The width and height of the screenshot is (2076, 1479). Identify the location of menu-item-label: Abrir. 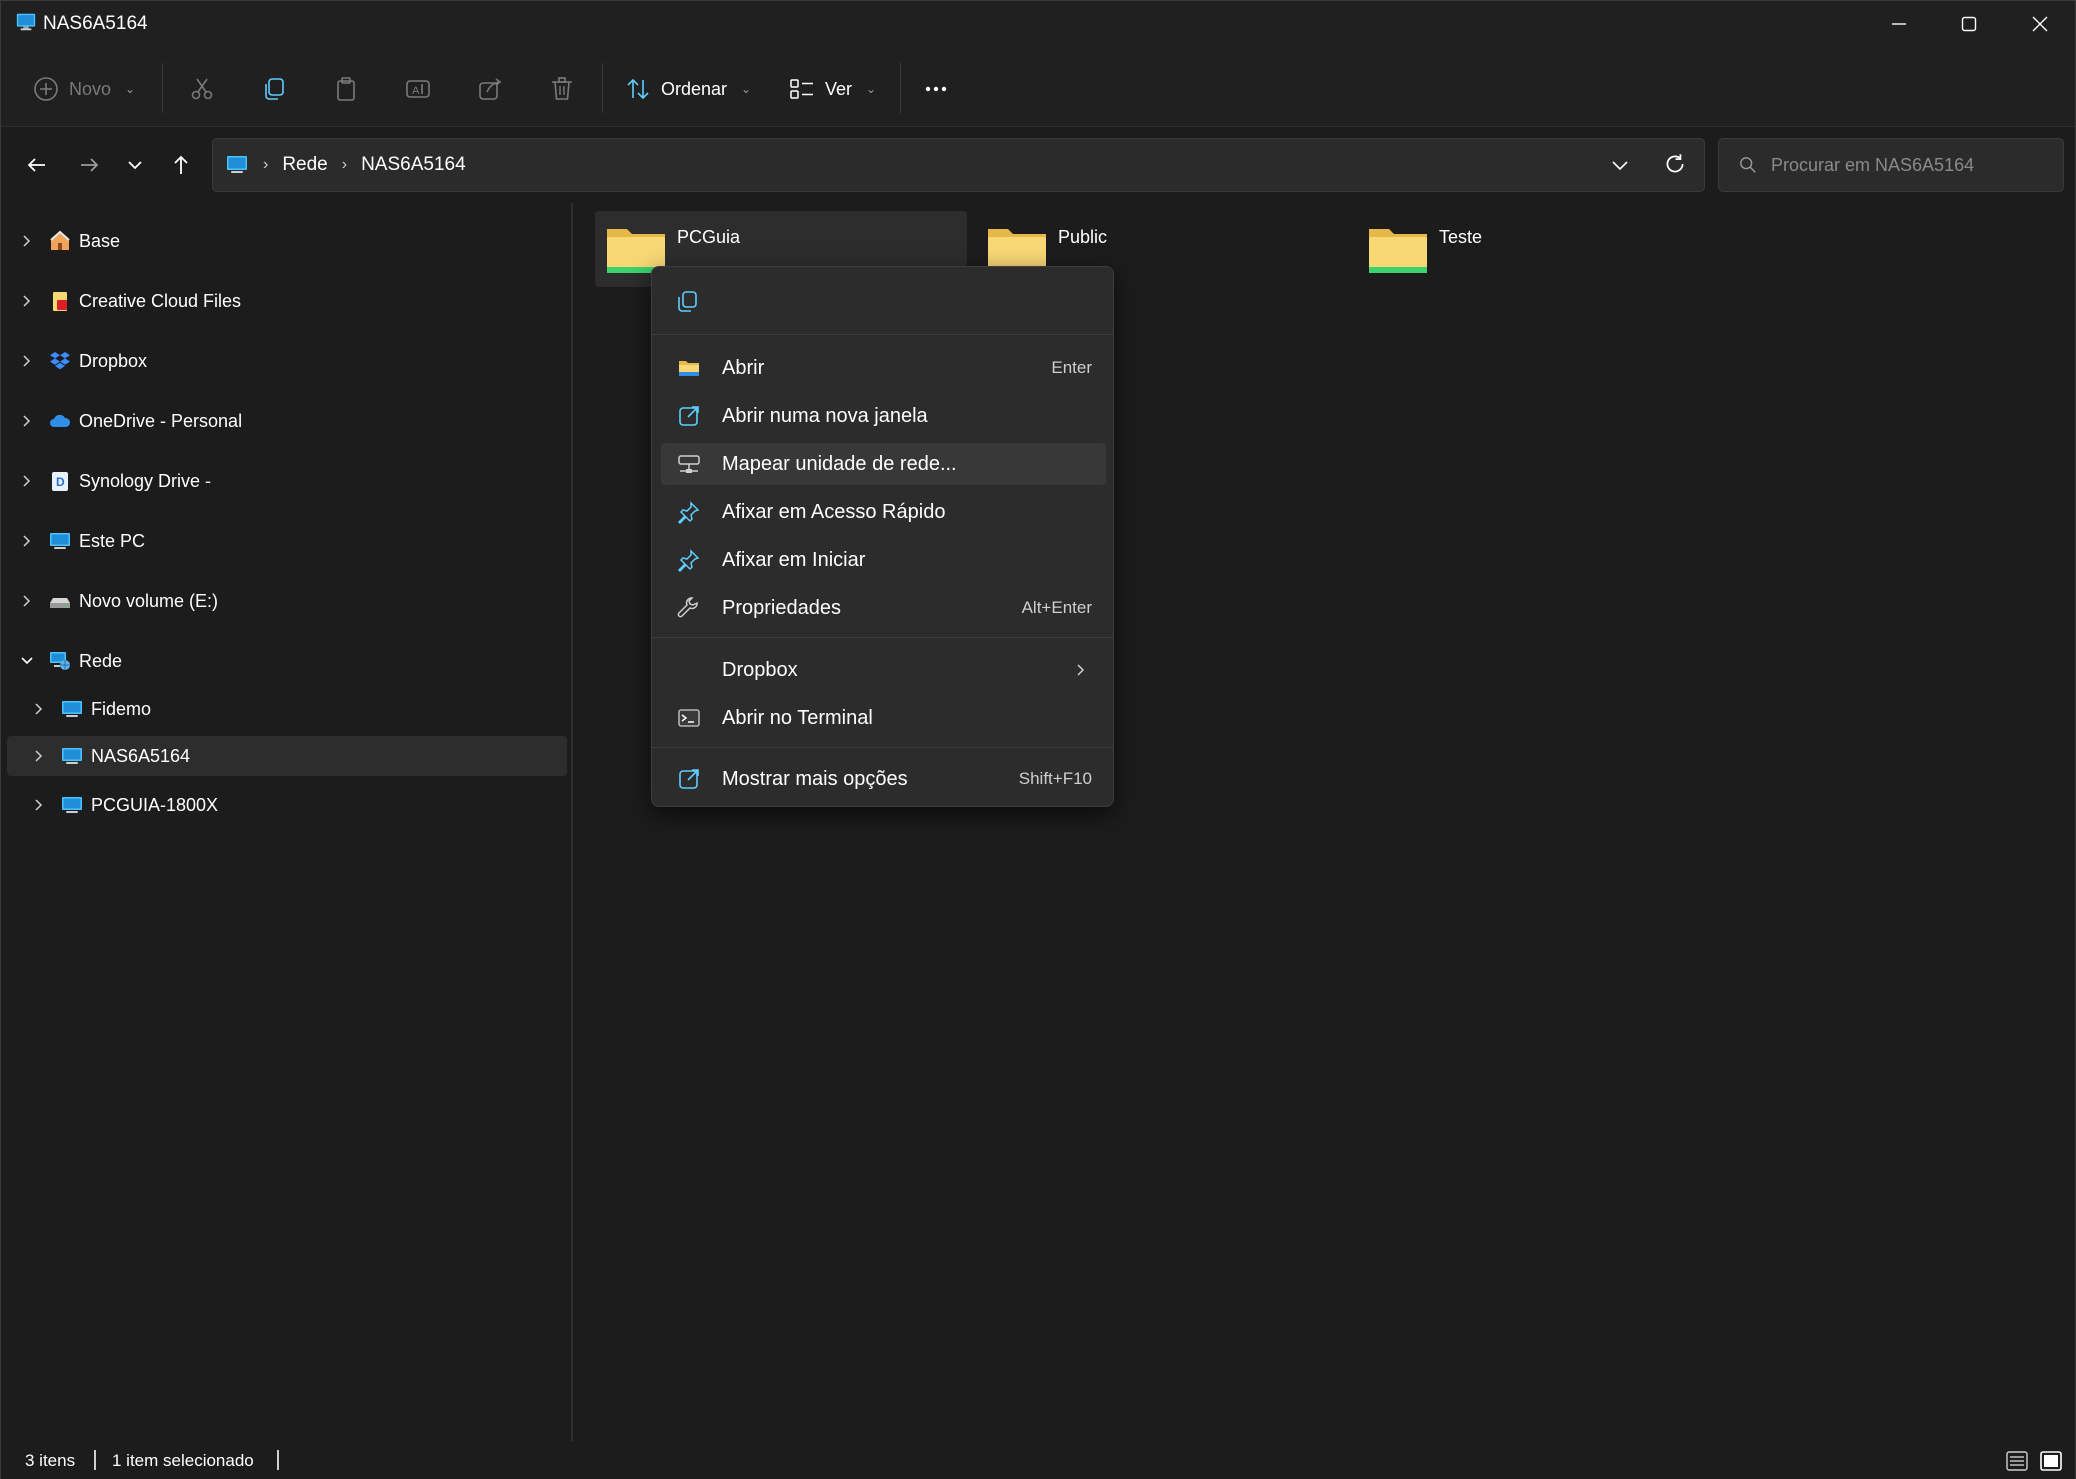
(743, 367).